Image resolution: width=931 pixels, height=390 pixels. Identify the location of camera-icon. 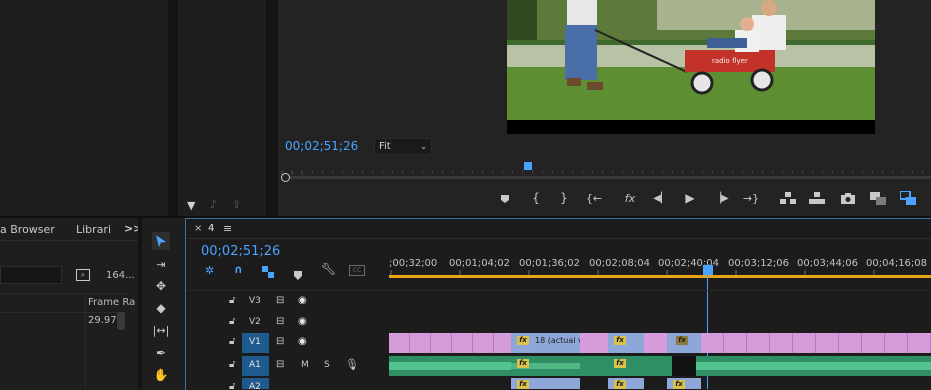
(848, 198).